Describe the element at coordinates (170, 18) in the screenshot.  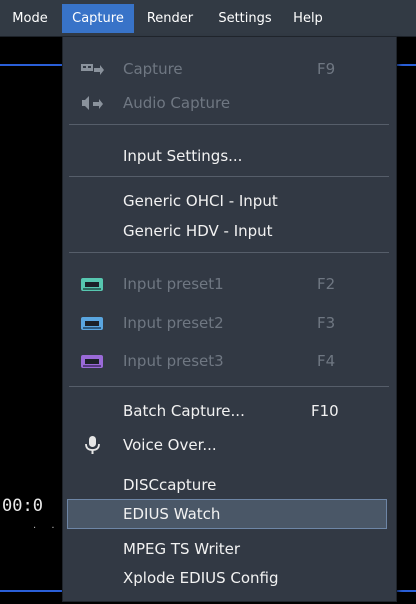
I see `menu-render: Render` at that location.